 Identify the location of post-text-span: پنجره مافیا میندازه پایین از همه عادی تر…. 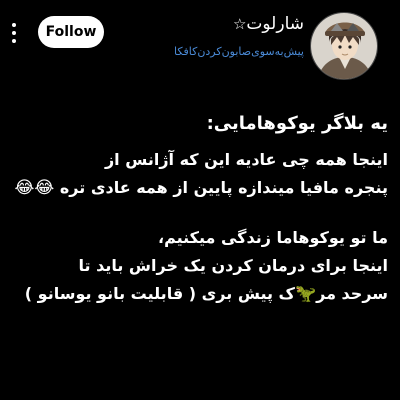
(223, 187).